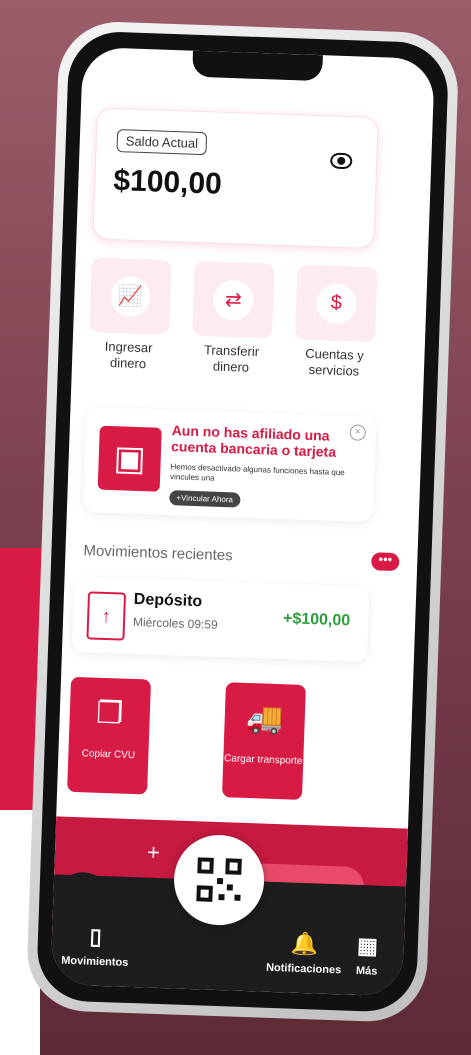  I want to click on card-plus-icon: ▣, so click(129, 458).